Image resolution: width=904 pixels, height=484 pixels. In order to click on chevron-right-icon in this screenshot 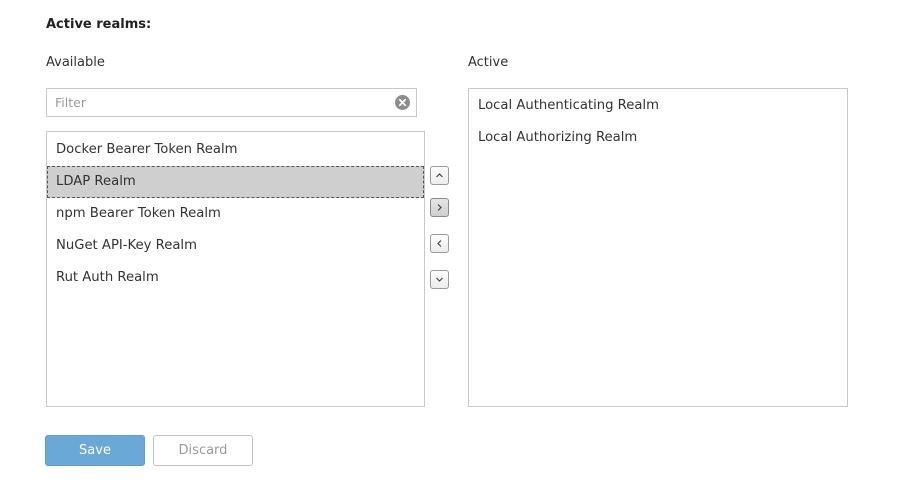, I will do `click(439, 207)`.